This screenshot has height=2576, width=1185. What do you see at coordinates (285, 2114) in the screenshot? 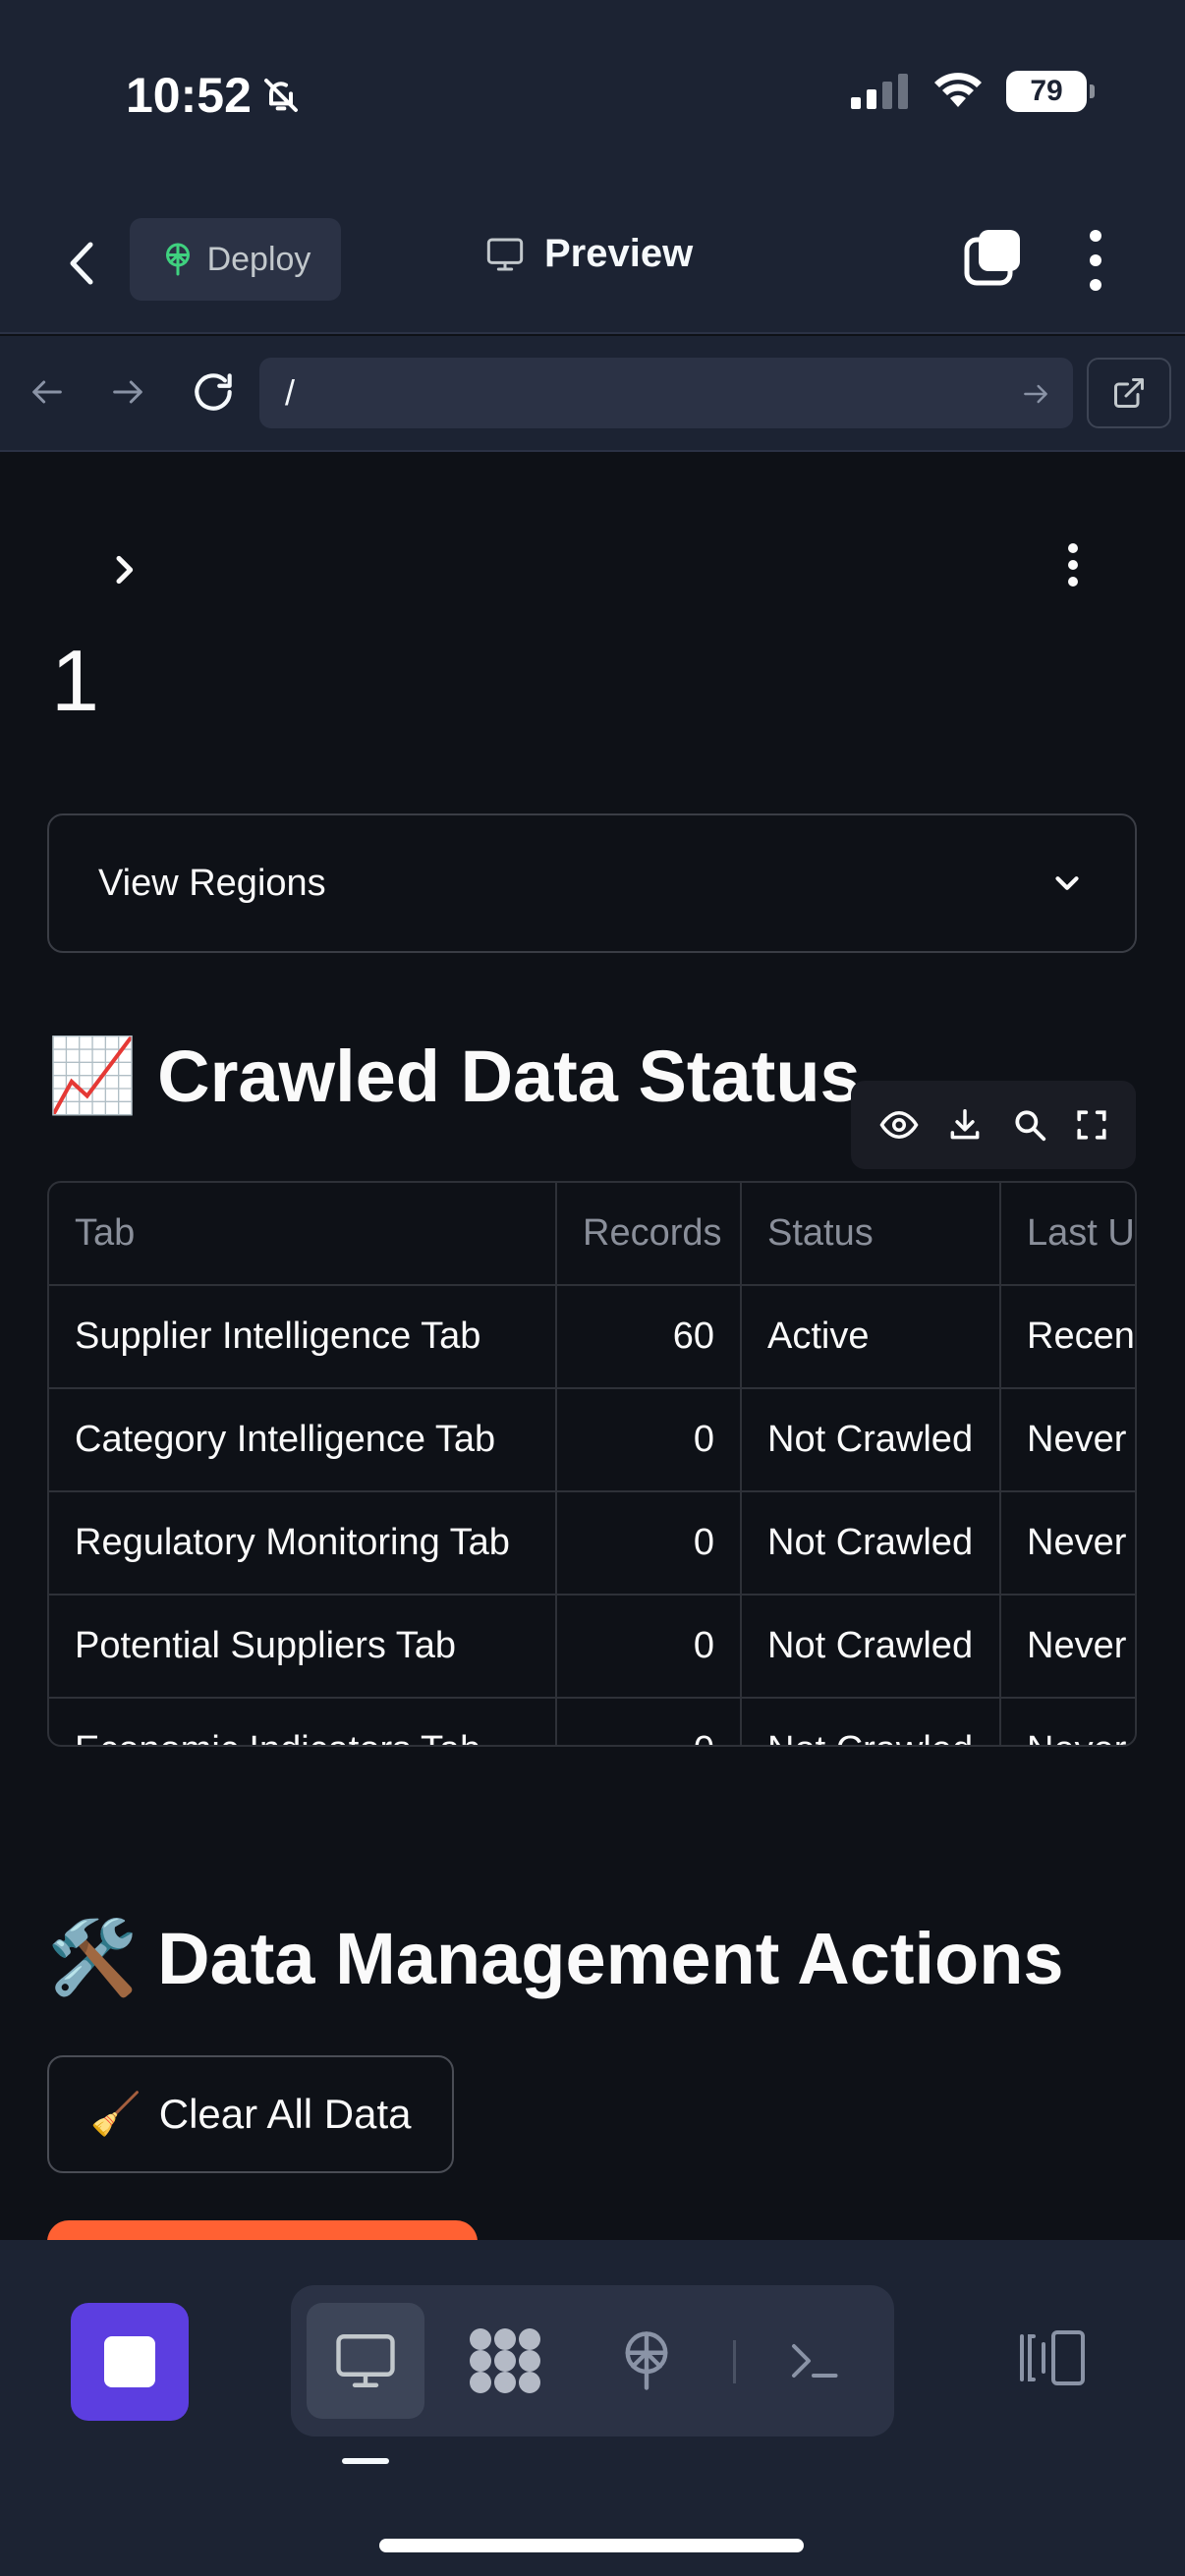
I see `clear-all-data-label: Clear All Data` at bounding box center [285, 2114].